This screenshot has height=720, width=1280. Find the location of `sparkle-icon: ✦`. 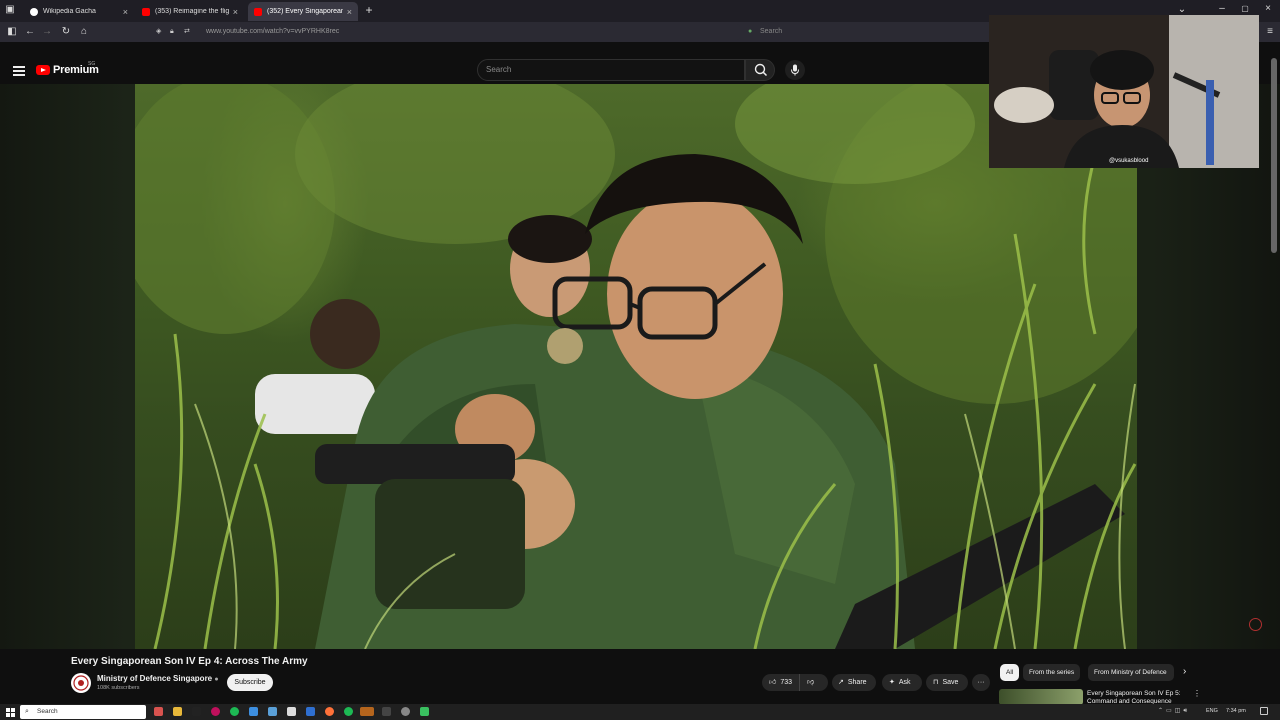

sparkle-icon: ✦ is located at coordinates (892, 682).